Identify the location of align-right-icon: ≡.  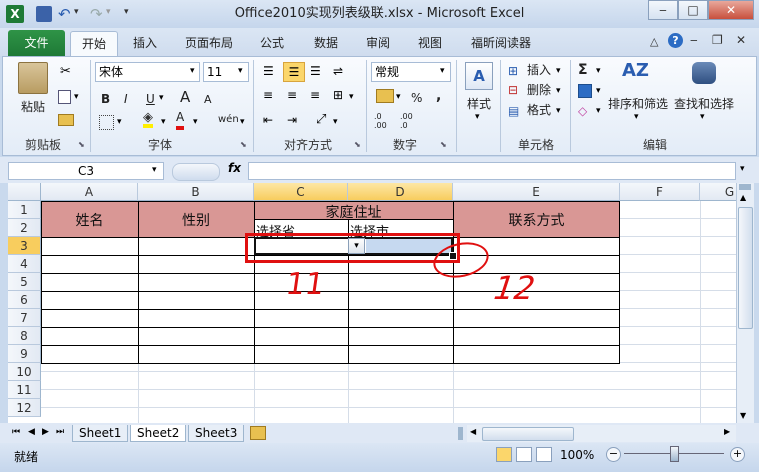
(315, 95).